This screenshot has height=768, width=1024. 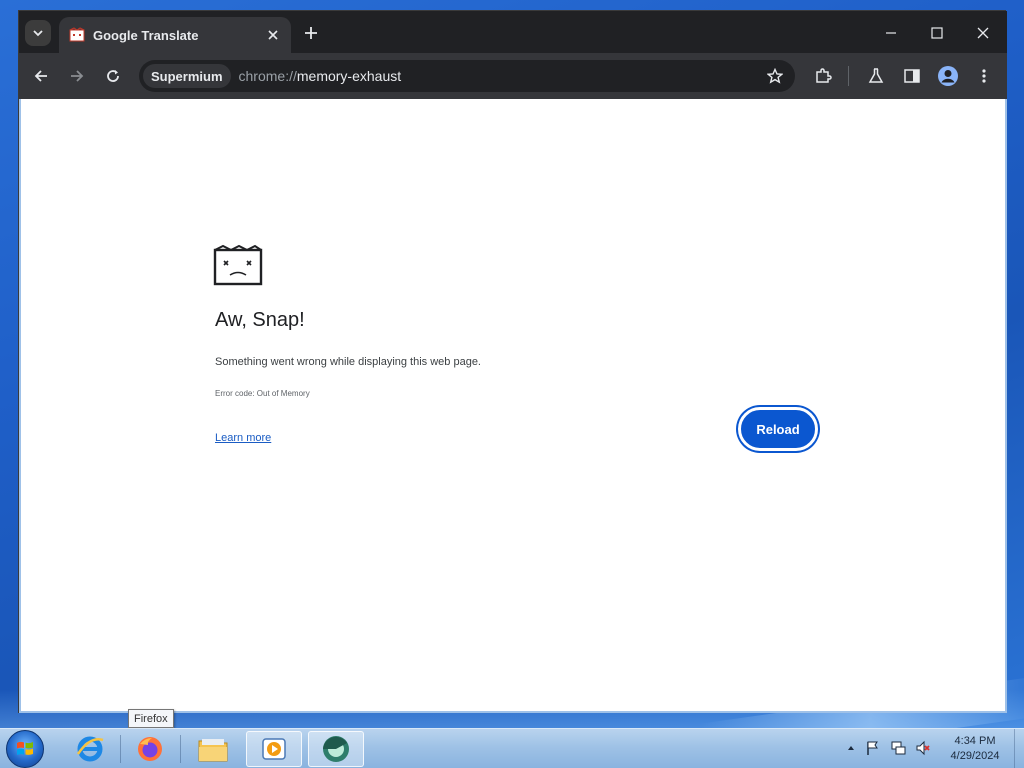 I want to click on labs-button, so click(x=876, y=76).